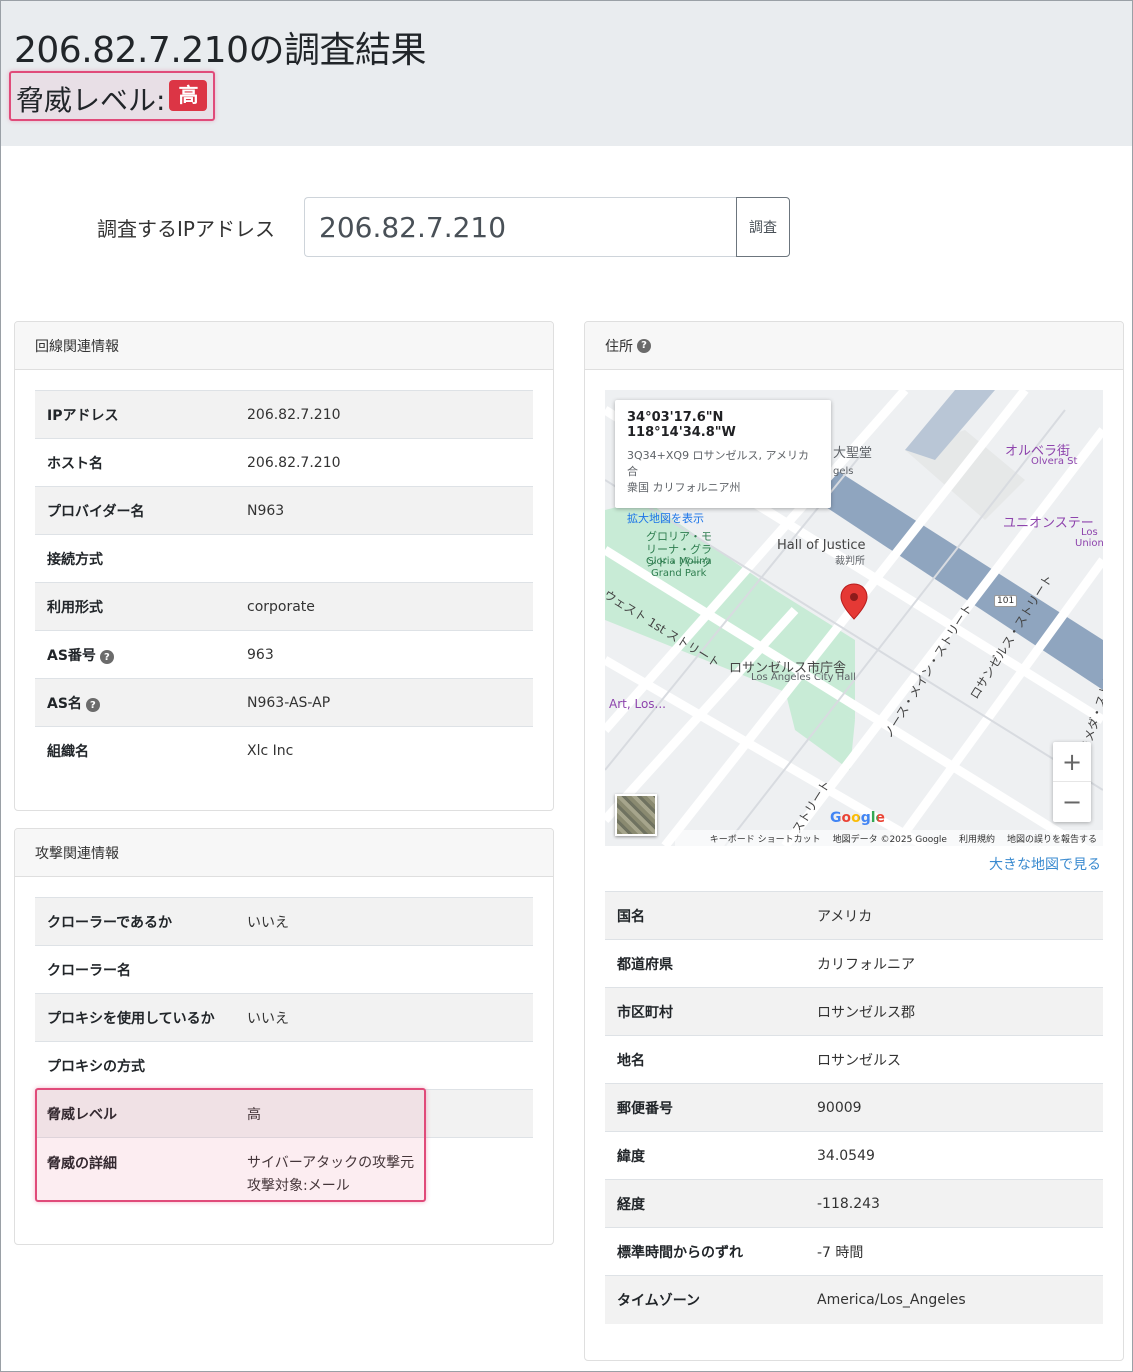 The height and width of the screenshot is (1372, 1133). What do you see at coordinates (705, 1059) in the screenshot?
I see `row-key: 地名` at bounding box center [705, 1059].